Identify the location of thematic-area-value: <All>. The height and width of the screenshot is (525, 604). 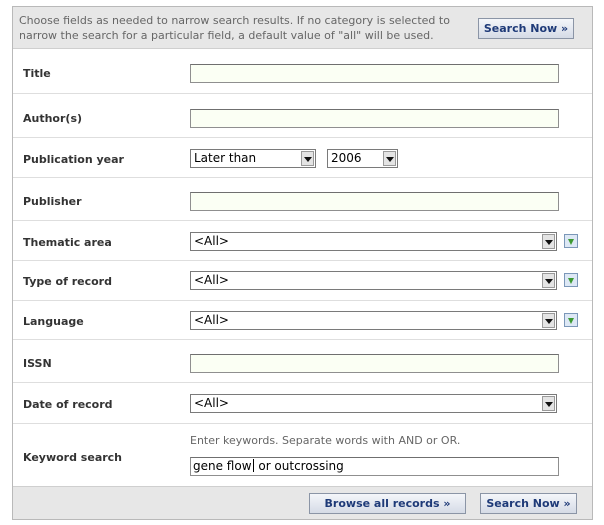
(211, 241).